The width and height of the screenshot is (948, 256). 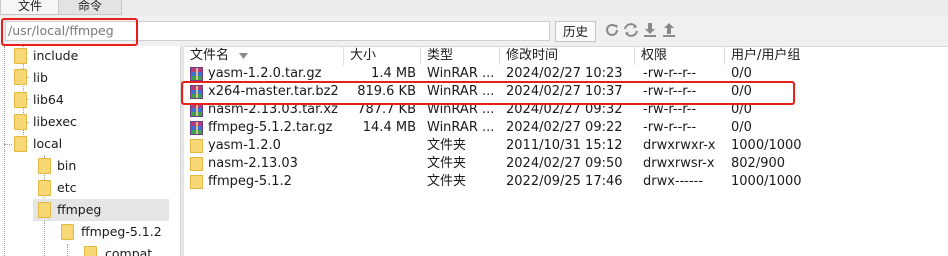 What do you see at coordinates (55, 122) in the screenshot?
I see `tree-item-libexec: libexec` at bounding box center [55, 122].